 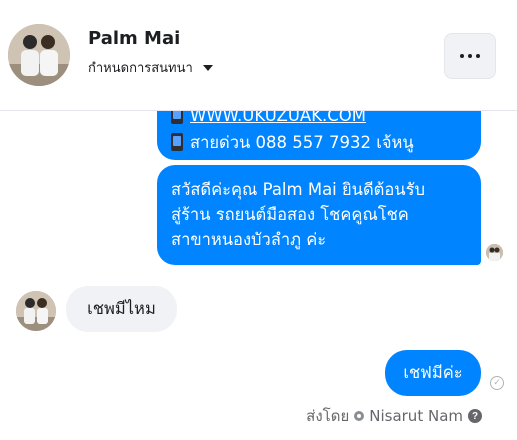 I want to click on conversation-schedule: กำหนดการสนทนา, so click(x=150, y=67).